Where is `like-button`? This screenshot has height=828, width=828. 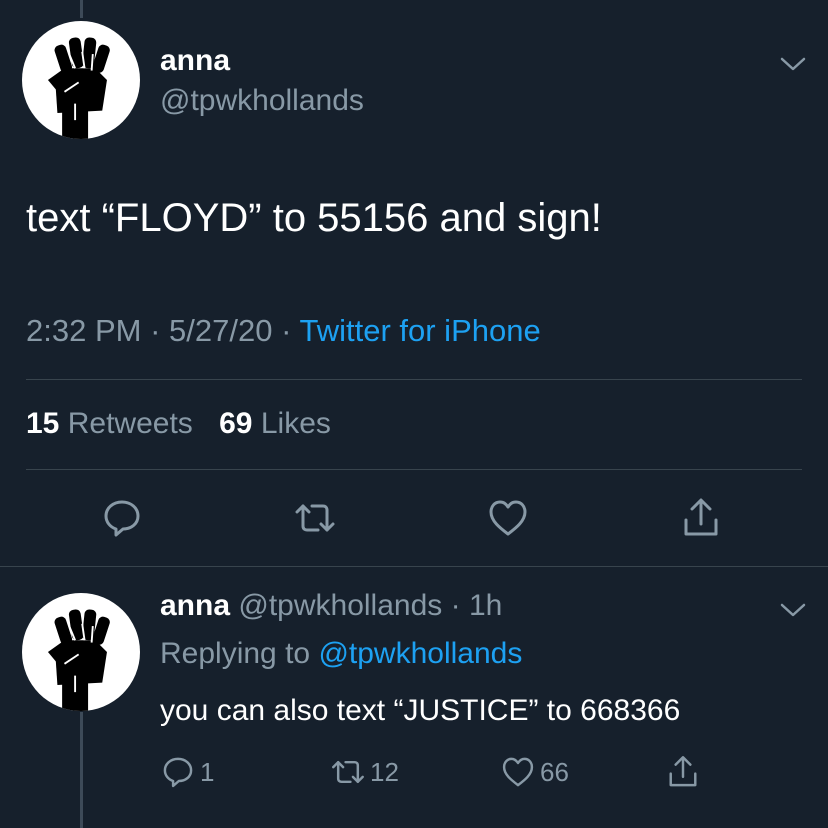
like-button is located at coordinates (508, 518).